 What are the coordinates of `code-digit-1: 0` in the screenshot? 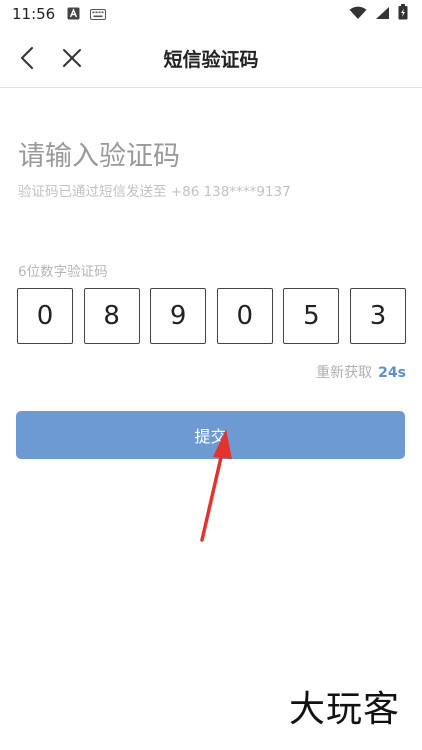 It's located at (45, 316).